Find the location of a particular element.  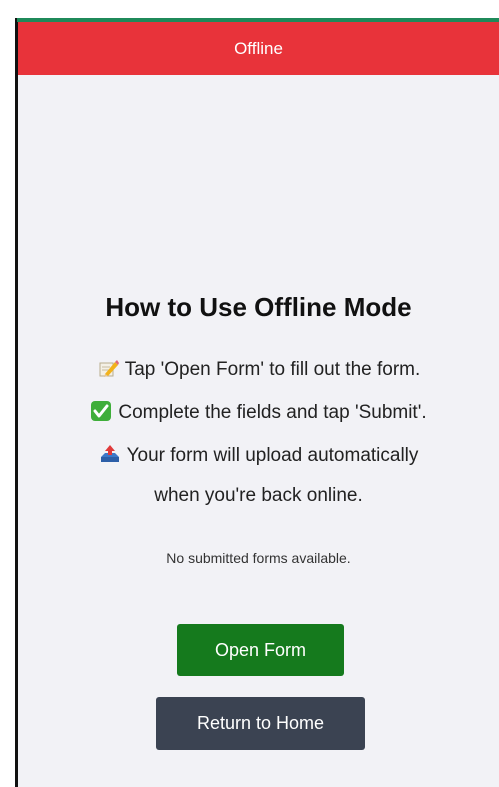

return-to-home-button-label: Return to Home is located at coordinates (260, 723).